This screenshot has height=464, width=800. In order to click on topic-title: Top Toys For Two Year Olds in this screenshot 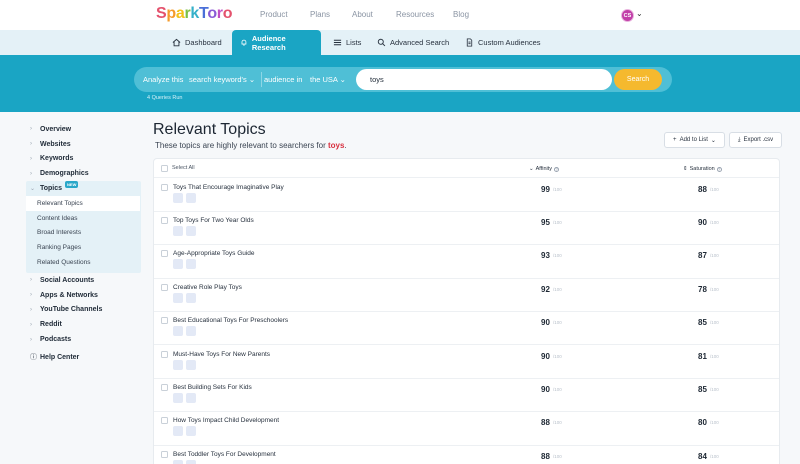, I will do `click(213, 220)`.